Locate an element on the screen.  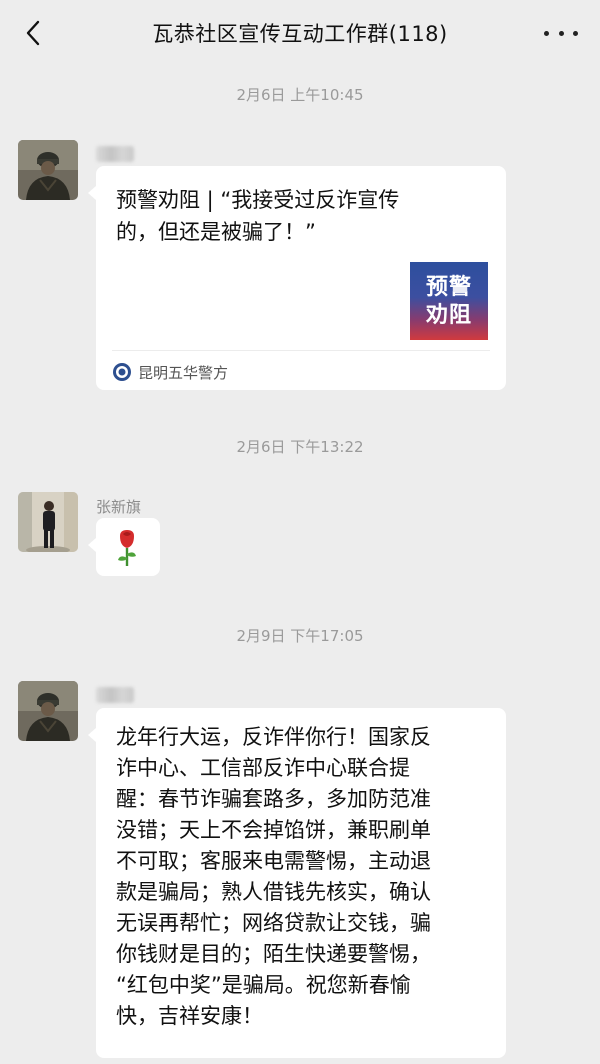
message-timestamp: 2月6日 上午10:45 is located at coordinates (300, 95).